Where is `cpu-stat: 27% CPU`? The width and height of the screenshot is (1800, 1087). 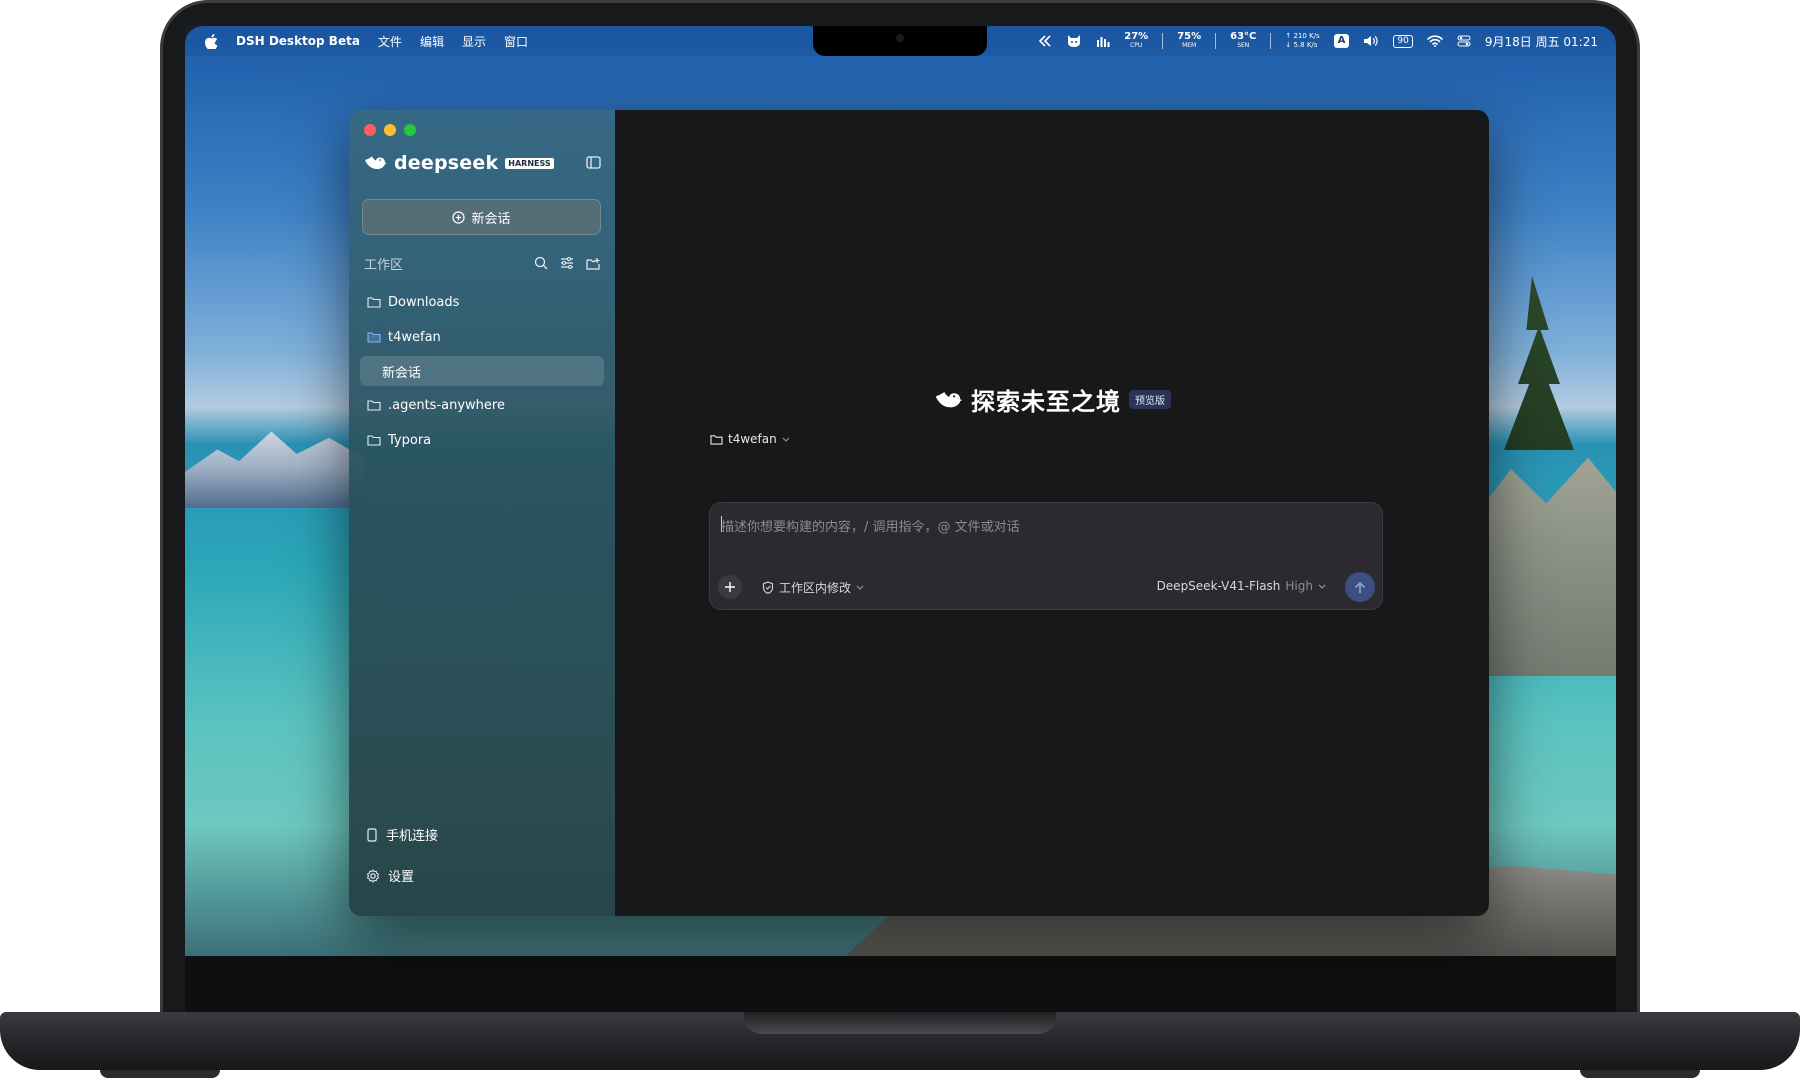 cpu-stat: 27% CPU is located at coordinates (1136, 41).